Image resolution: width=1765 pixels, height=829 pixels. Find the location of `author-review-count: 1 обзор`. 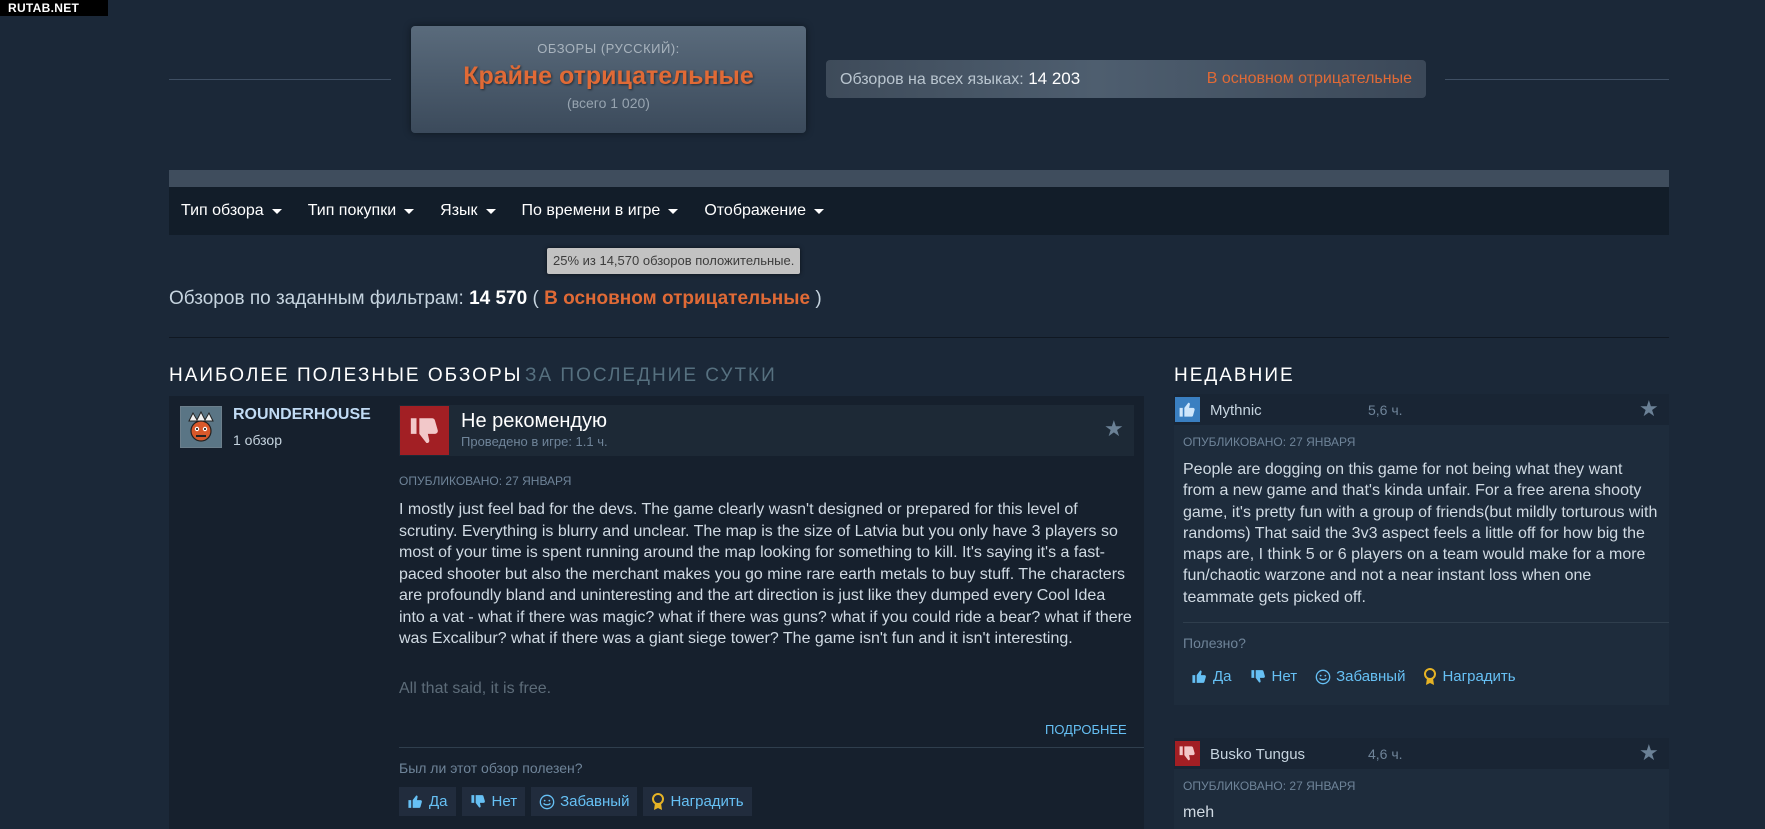

author-review-count: 1 обзор is located at coordinates (257, 440).